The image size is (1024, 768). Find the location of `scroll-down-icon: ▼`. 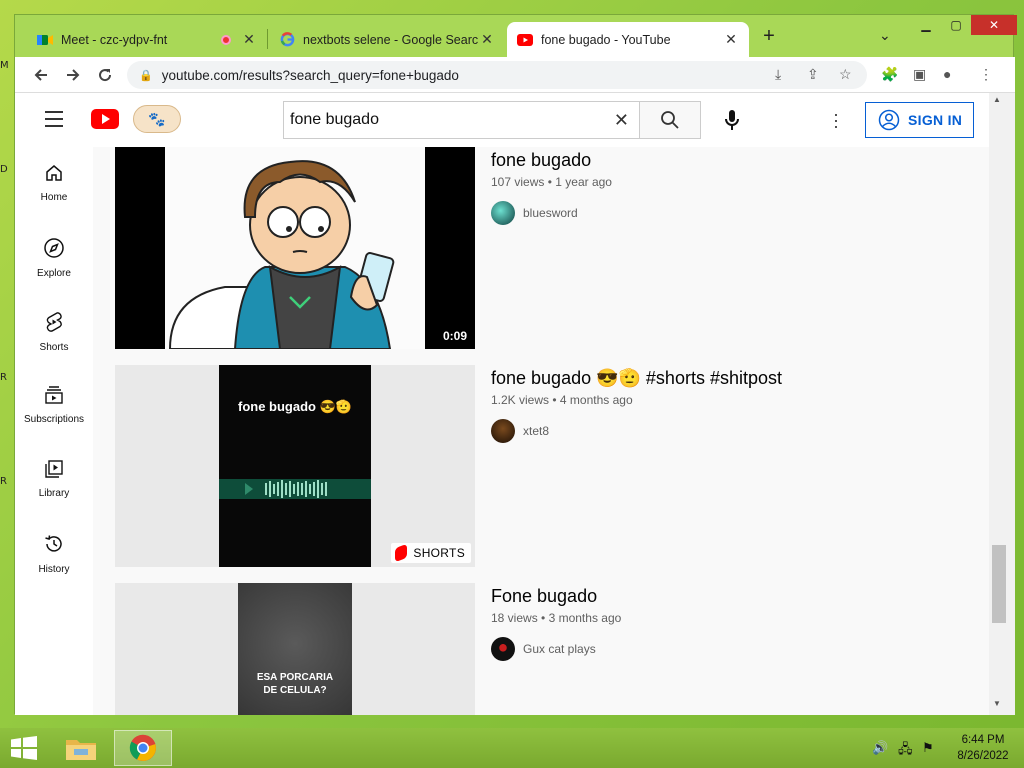

scroll-down-icon: ▼ is located at coordinates (997, 703).